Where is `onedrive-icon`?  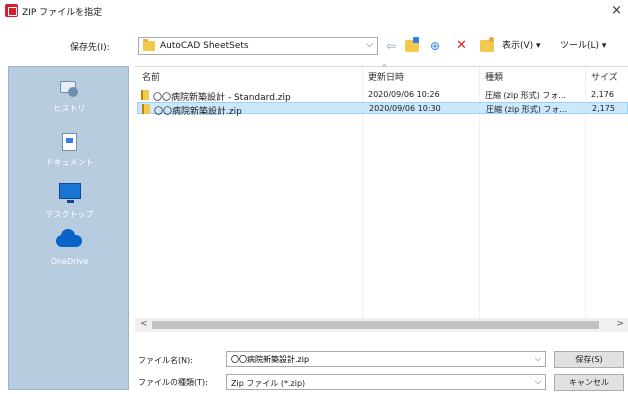
onedrive-icon is located at coordinates (69, 238).